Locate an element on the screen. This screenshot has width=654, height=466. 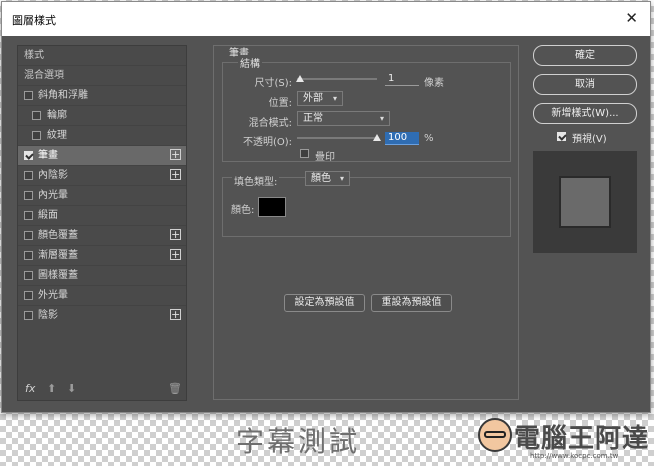
size-slider-track is located at coordinates (337, 79).